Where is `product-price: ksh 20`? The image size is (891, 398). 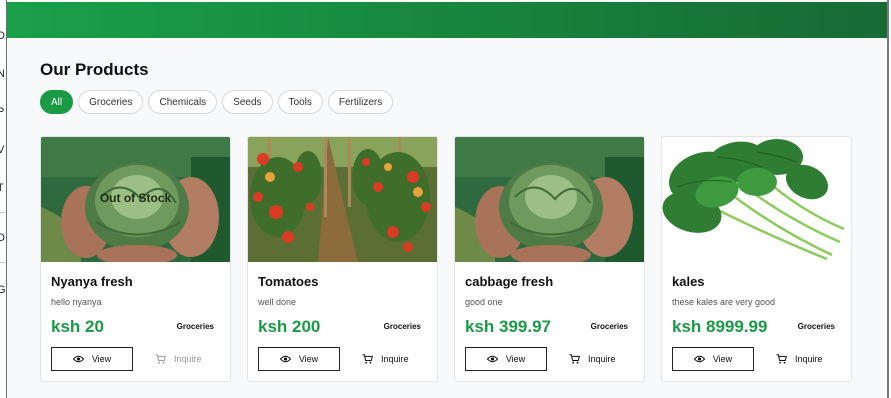 product-price: ksh 20 is located at coordinates (77, 326).